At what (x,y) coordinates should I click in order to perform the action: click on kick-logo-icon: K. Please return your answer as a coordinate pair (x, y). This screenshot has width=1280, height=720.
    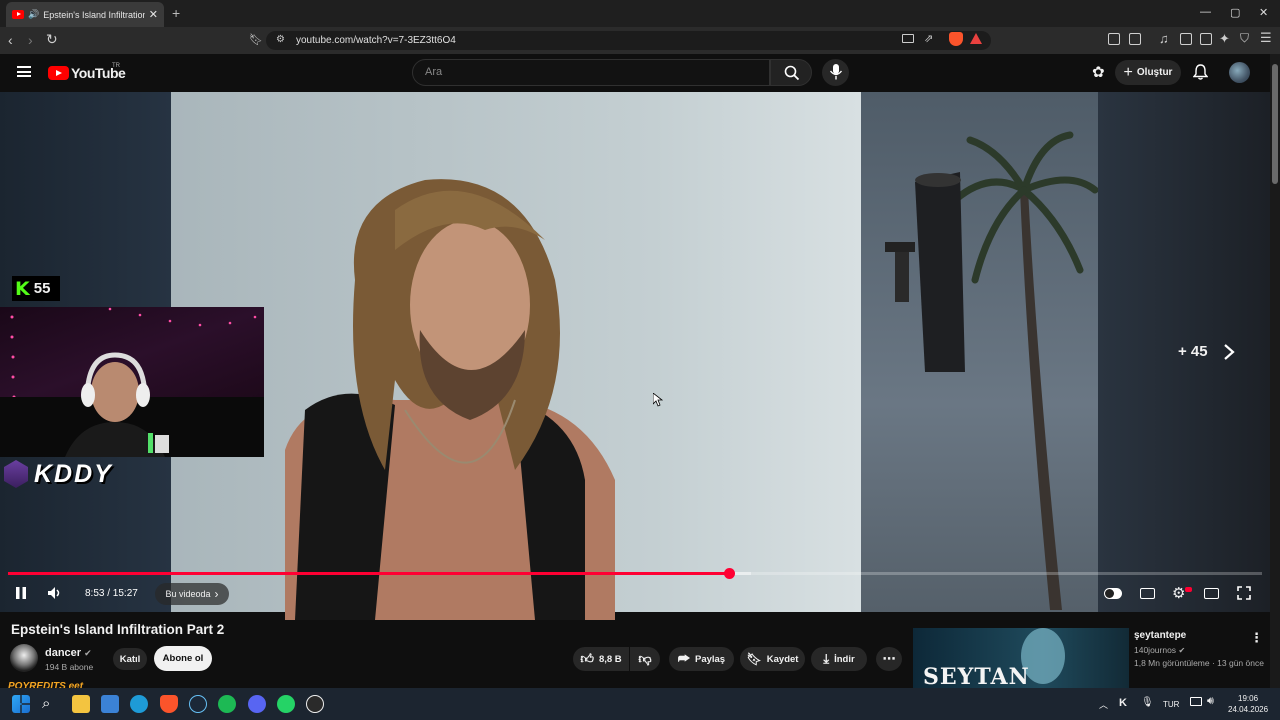
    Looking at the image, I should click on (22, 288).